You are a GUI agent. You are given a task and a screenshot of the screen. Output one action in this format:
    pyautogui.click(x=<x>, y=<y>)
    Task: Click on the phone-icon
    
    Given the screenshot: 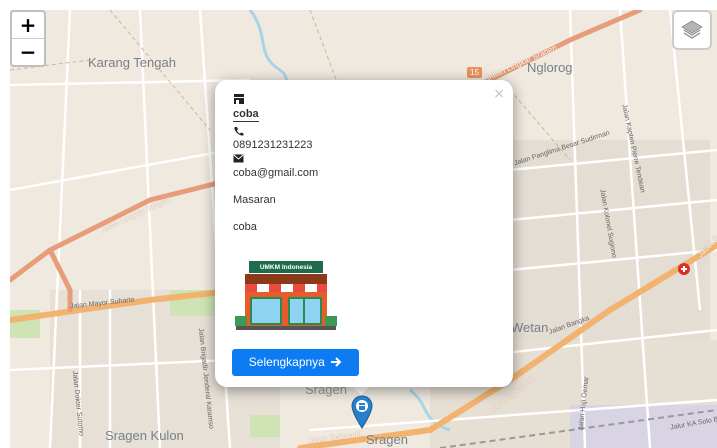 What is the action you would take?
    pyautogui.click(x=239, y=131)
    